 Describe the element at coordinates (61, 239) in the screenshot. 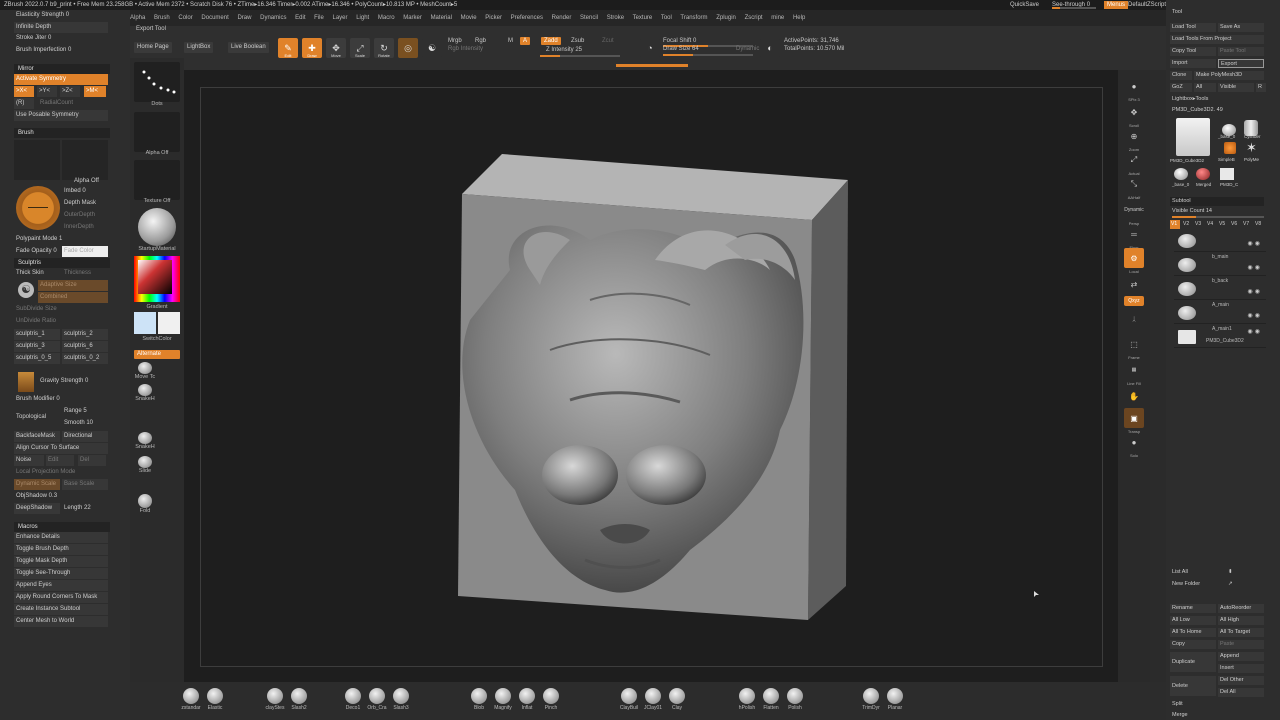

I see `polypaint-mode-slider: Polypaint Mode 1` at that location.